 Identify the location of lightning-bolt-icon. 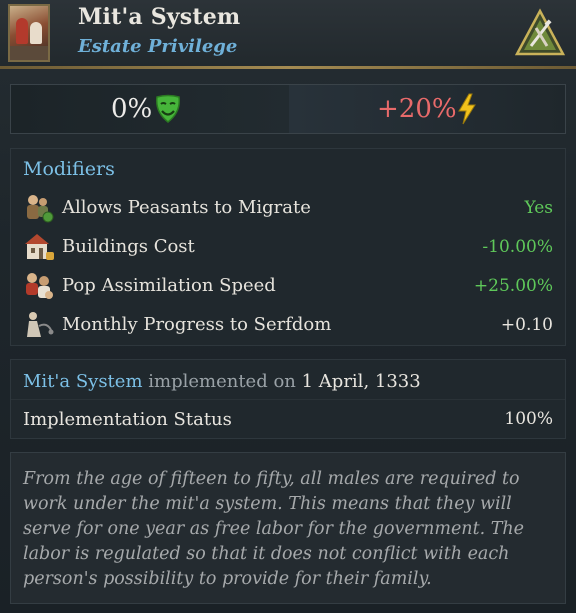
(467, 109).